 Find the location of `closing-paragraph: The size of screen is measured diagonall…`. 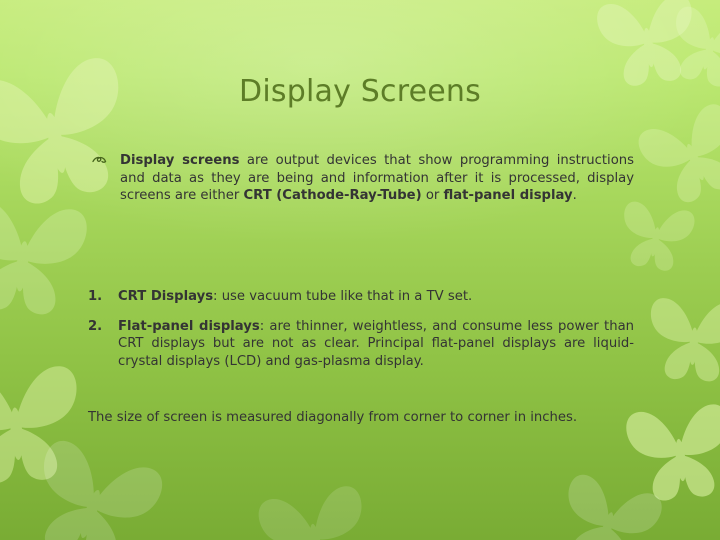

closing-paragraph: The size of screen is measured diagonall… is located at coordinates (361, 418).